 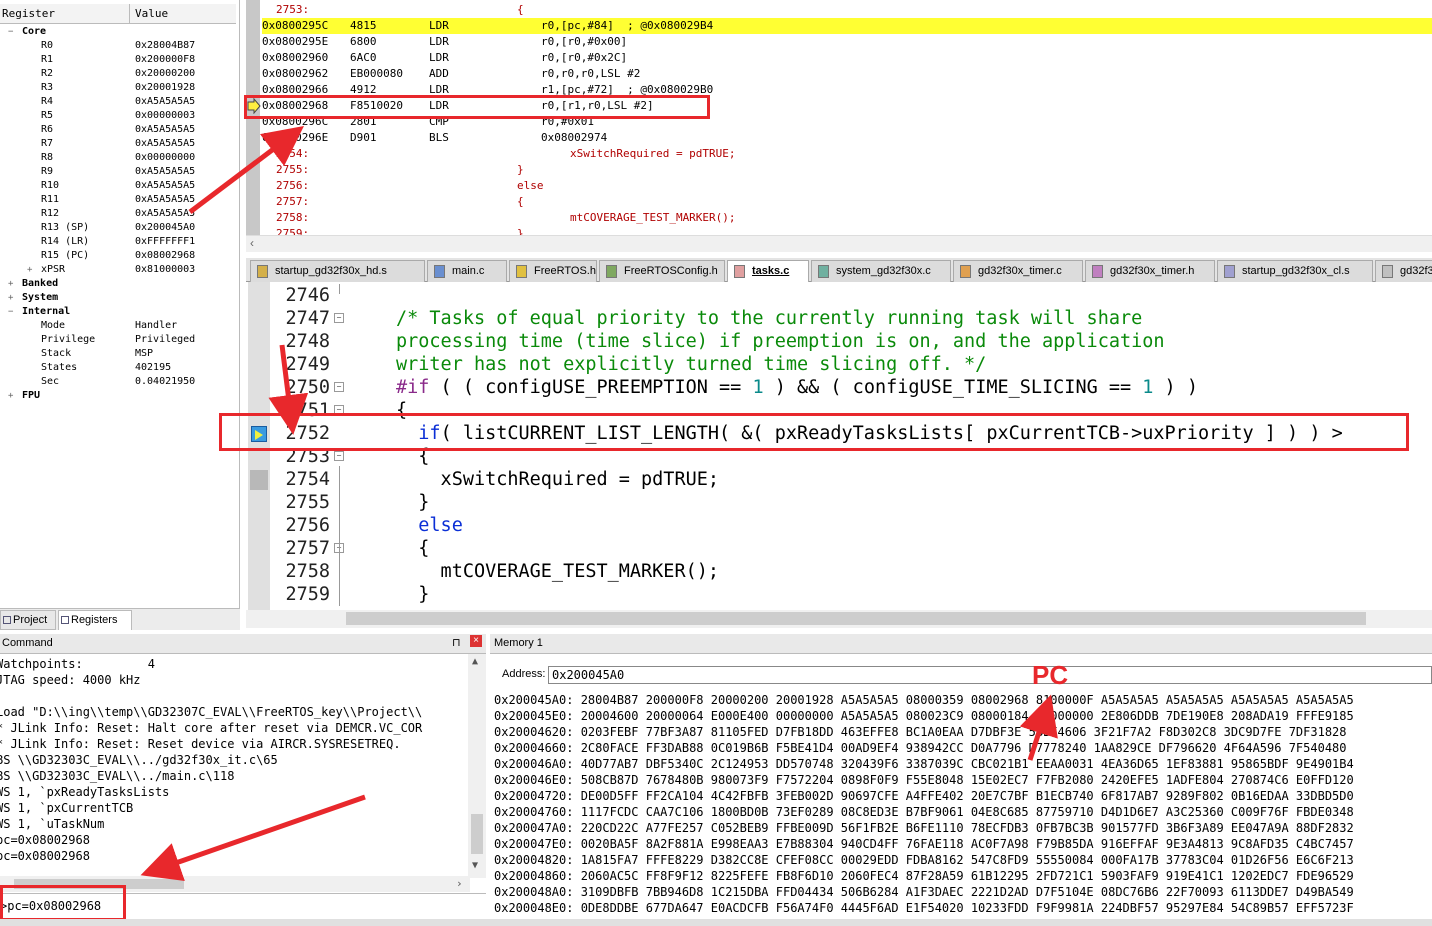 I want to click on disasm-line-number: 2753:, so click(x=293, y=9).